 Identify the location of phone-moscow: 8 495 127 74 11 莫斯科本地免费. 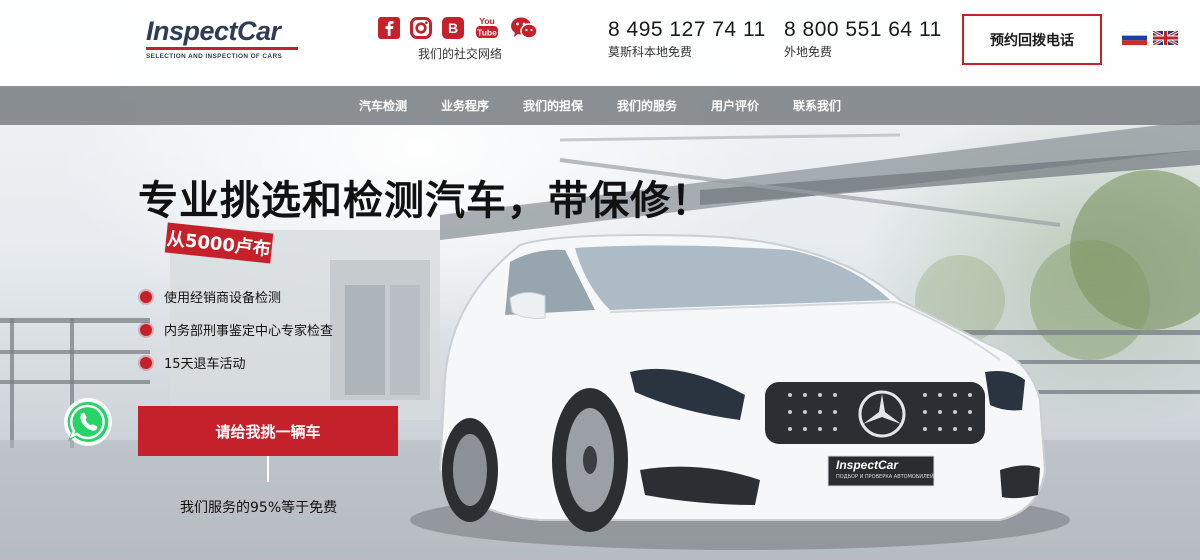
(687, 40).